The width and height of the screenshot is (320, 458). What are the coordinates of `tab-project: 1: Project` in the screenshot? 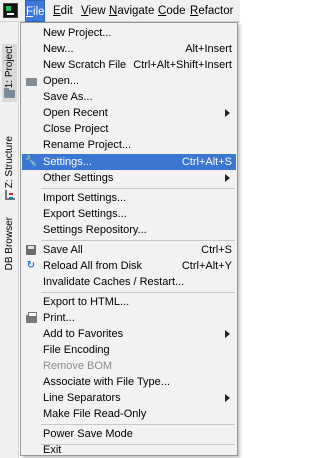 It's located at (9, 73).